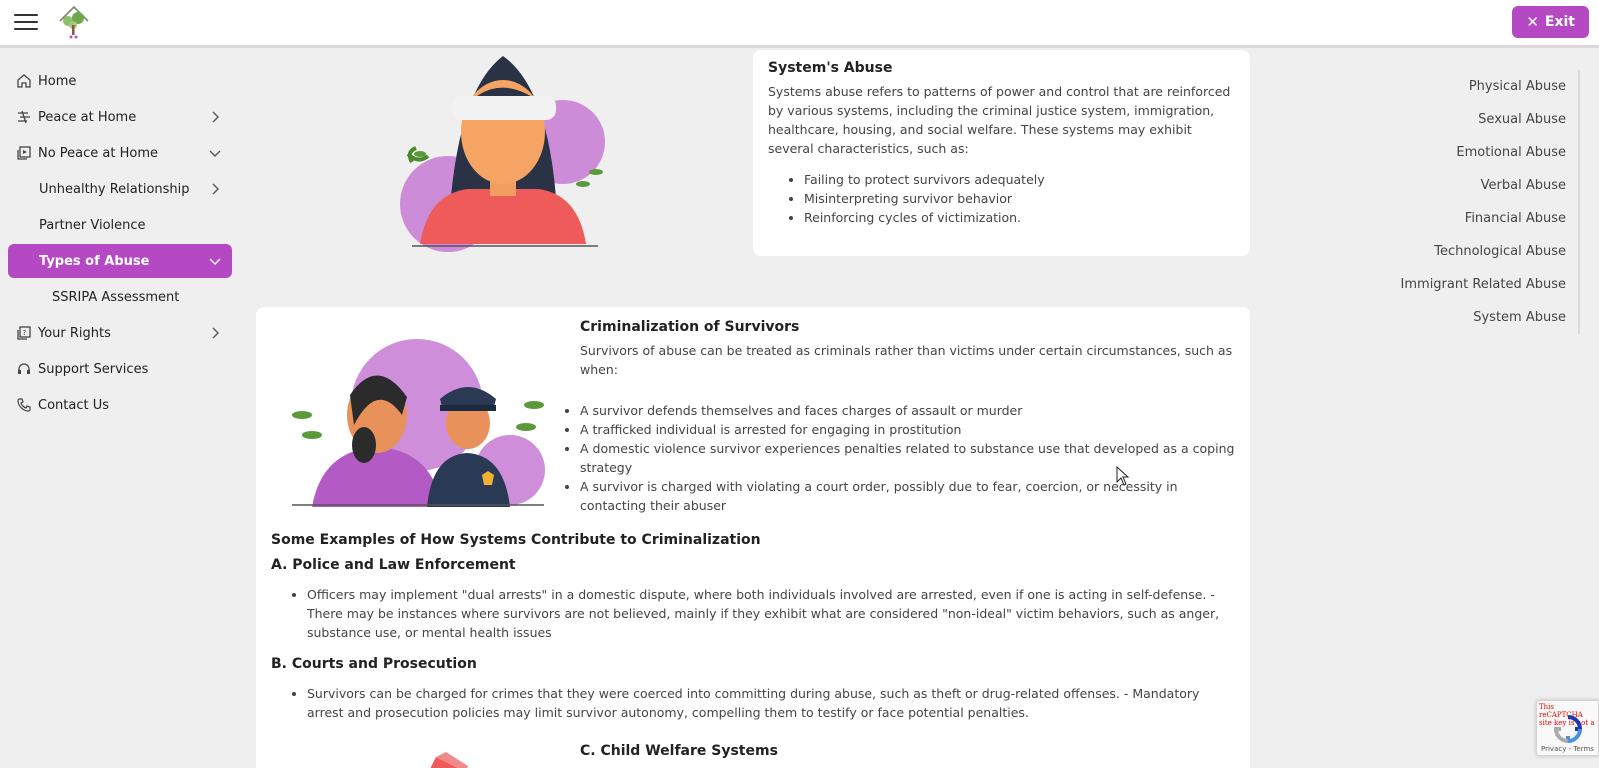 The height and width of the screenshot is (768, 1599). I want to click on sidebar-item-your-rights: ? Your Rights, so click(120, 333).